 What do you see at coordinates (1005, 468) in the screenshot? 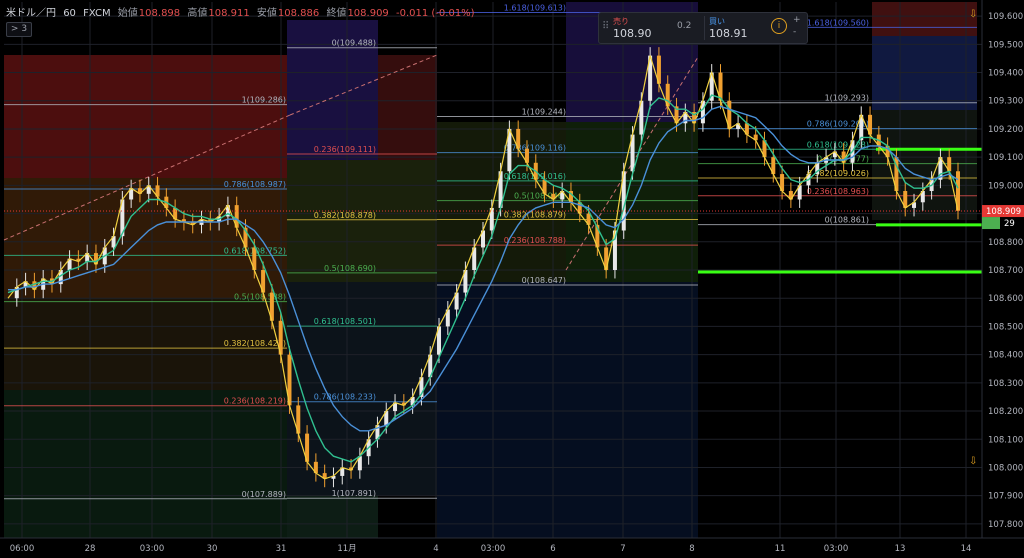
I see `price-tick-label: 108.000` at bounding box center [1005, 468].